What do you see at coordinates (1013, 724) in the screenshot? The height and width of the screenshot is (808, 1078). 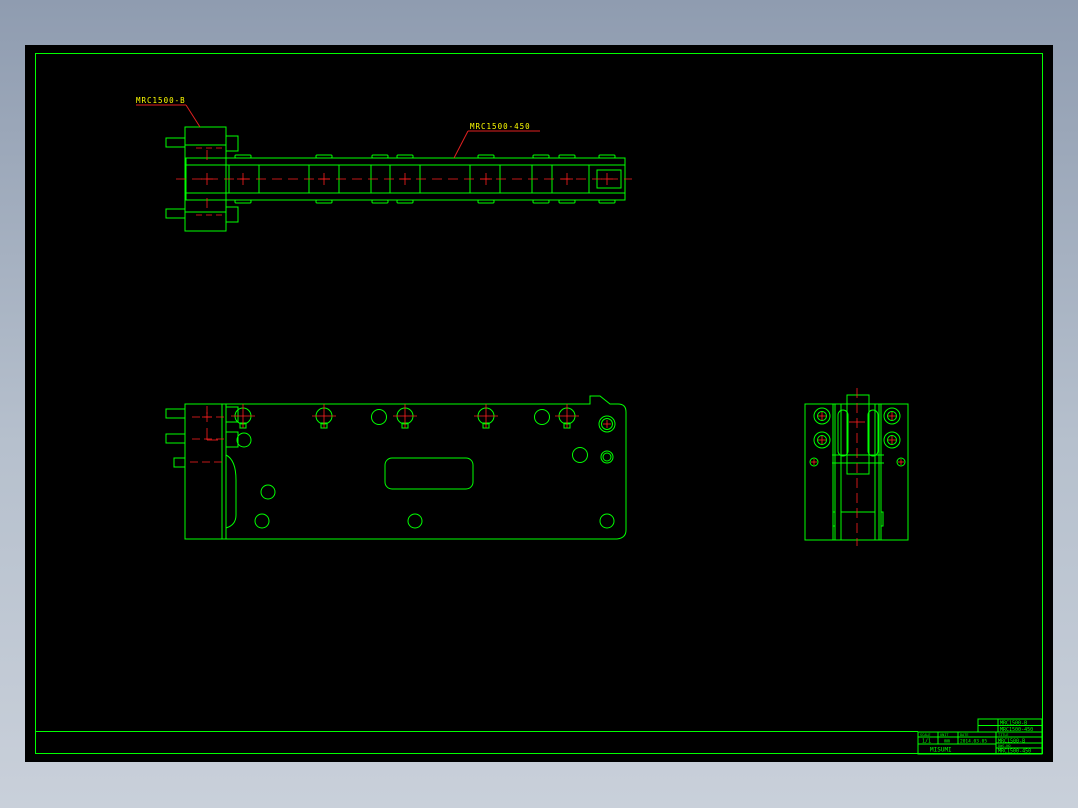 I see `title-upper-name: MRC1500-B` at bounding box center [1013, 724].